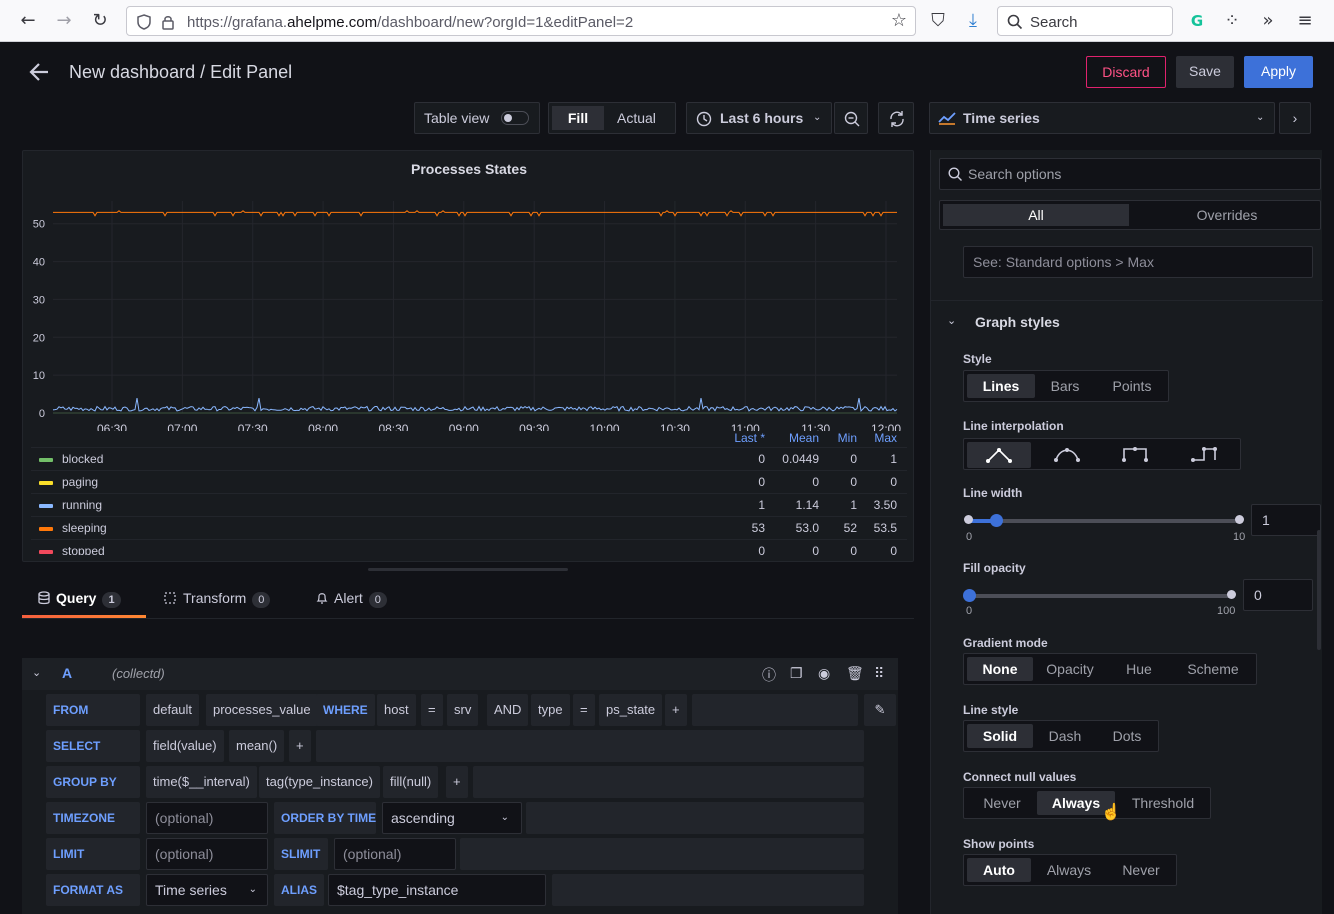 The image size is (1334, 914). Describe the element at coordinates (1127, 736) in the screenshot. I see `line-style-option-dots: Dots` at that location.